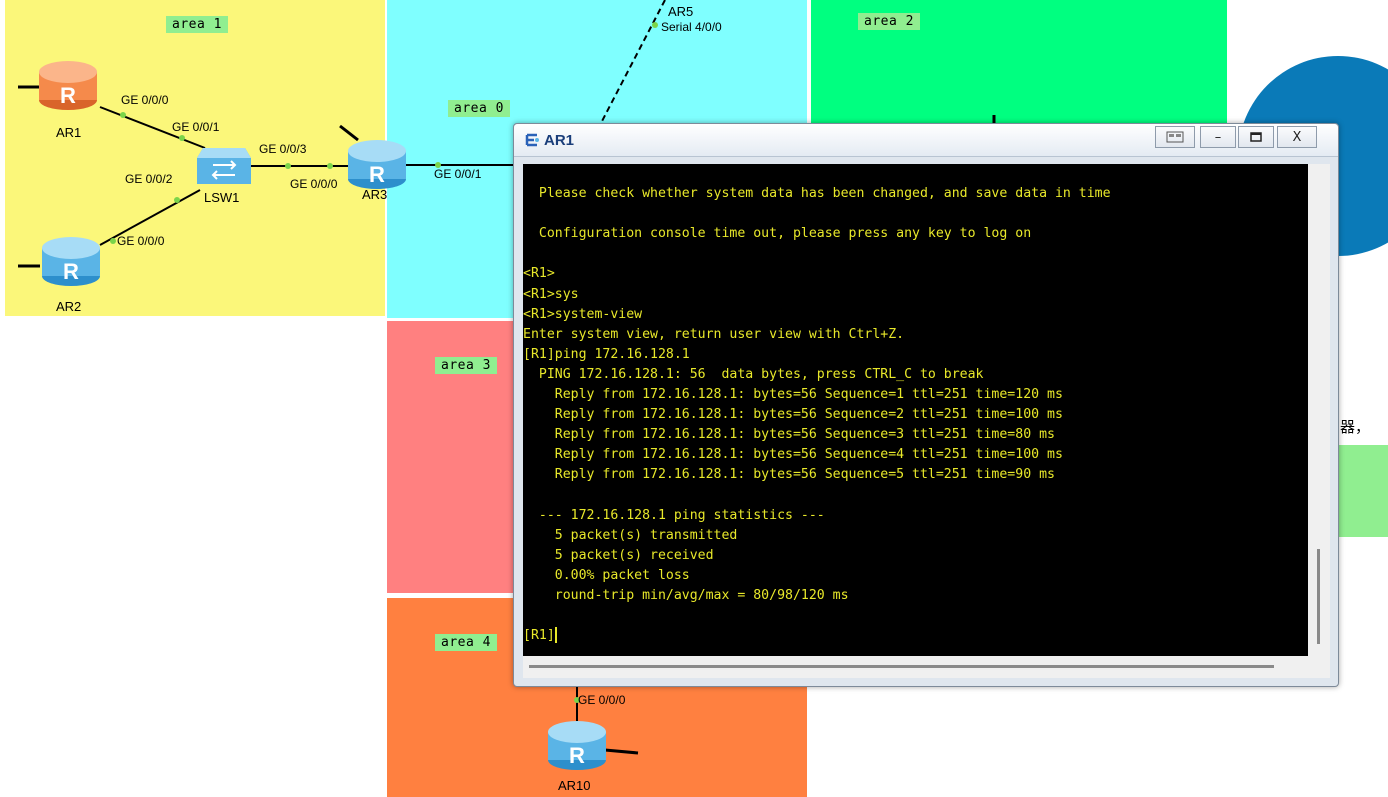 This screenshot has height=797, width=1388. I want to click on minimize-icon: –, so click(1218, 137).